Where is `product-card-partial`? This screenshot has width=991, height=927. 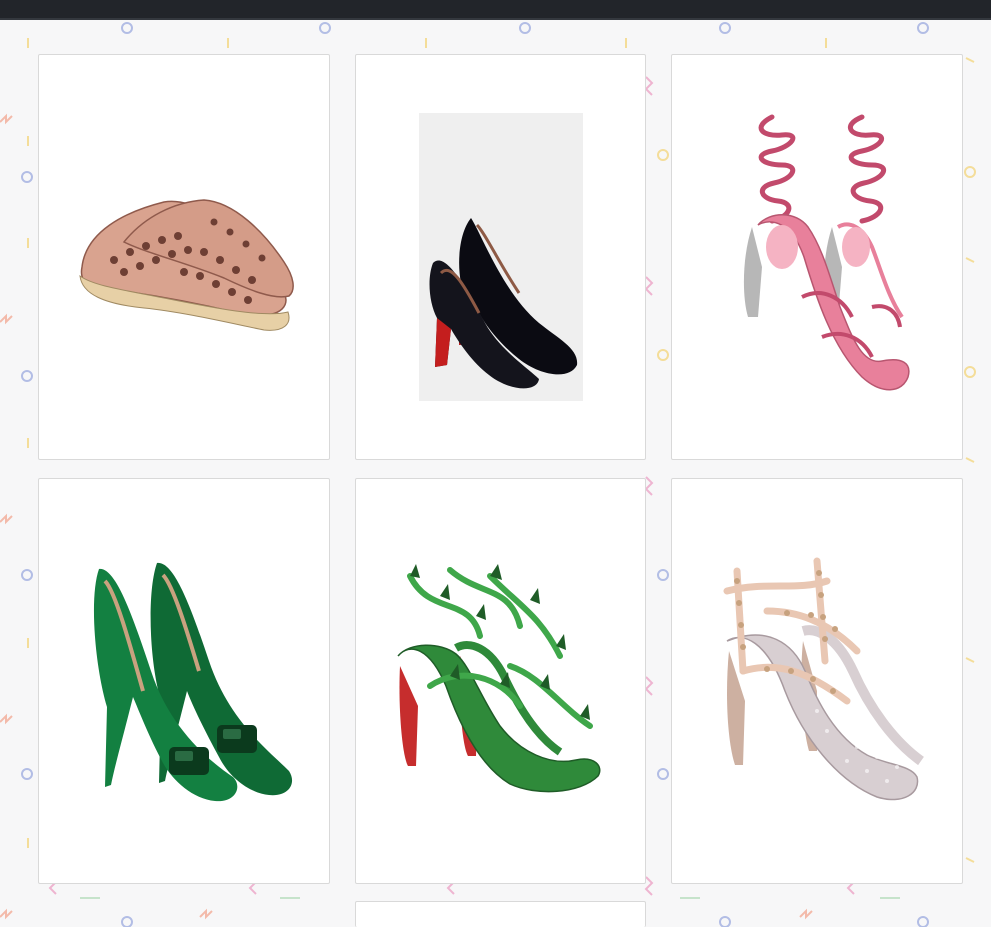 product-card-partial is located at coordinates (500, 914).